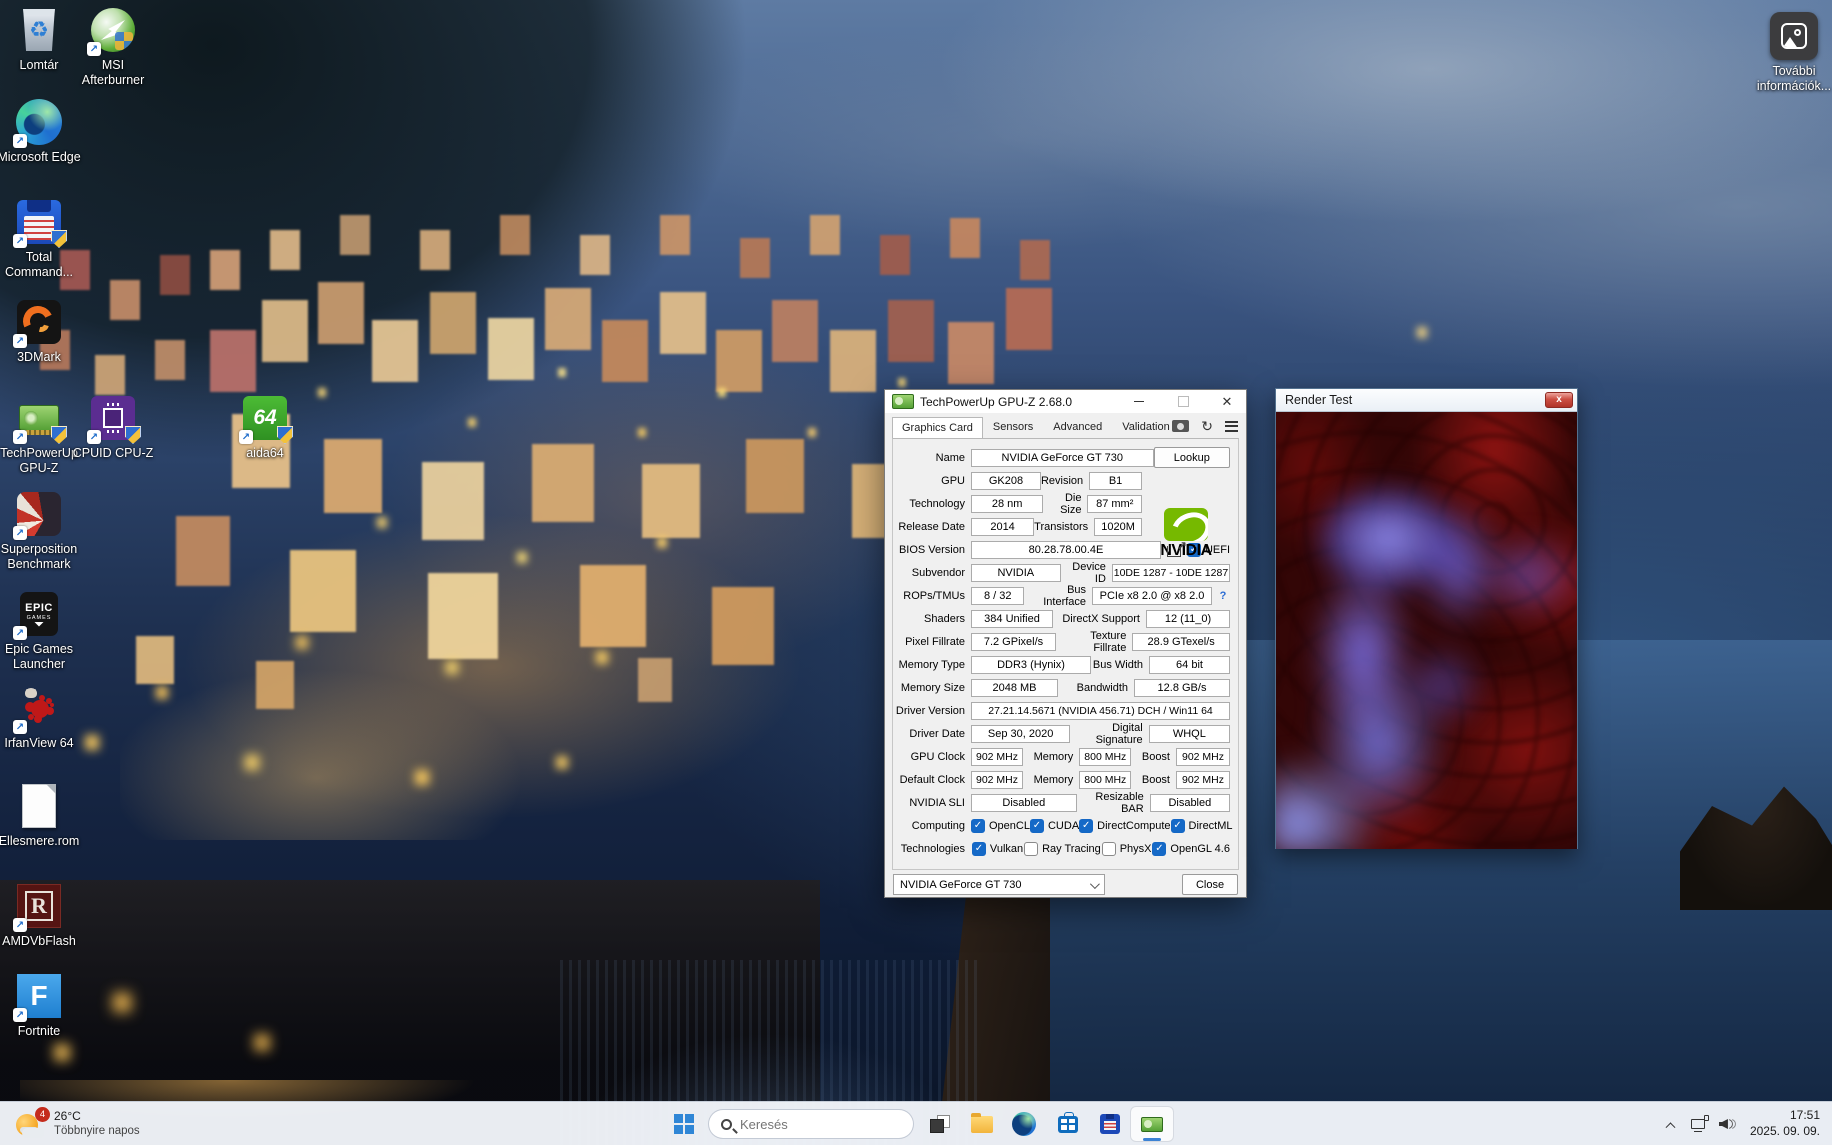  What do you see at coordinates (40, 39) in the screenshot?
I see `desktop-icon-recycle-bin: ♻ Lomtár` at bounding box center [40, 39].